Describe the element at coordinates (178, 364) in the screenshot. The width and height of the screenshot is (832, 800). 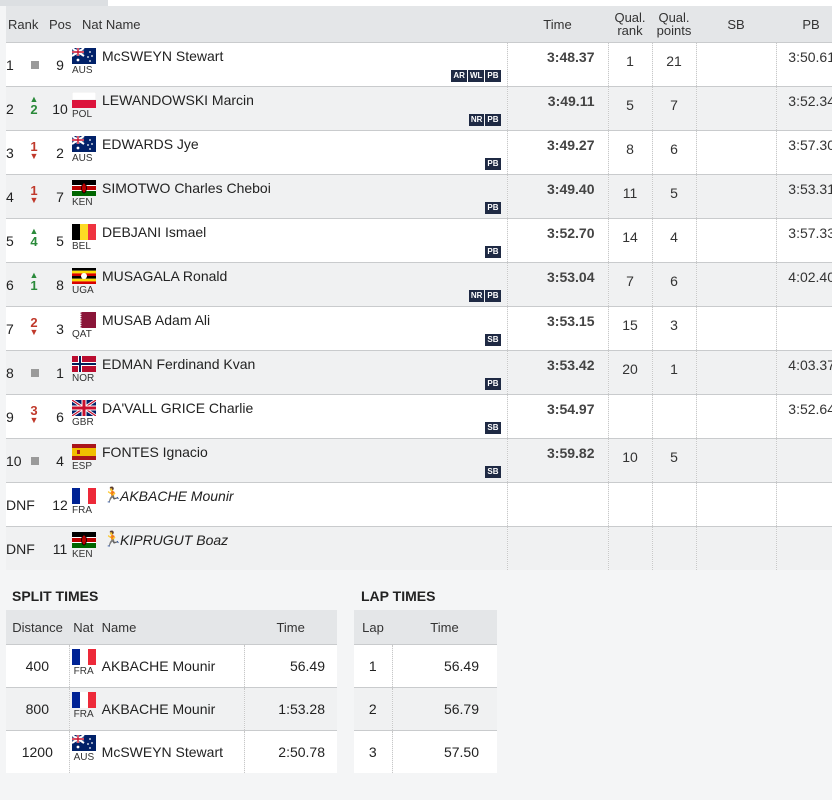
I see `athlete-name-link: EDMAN Ferdinand Kvan` at that location.